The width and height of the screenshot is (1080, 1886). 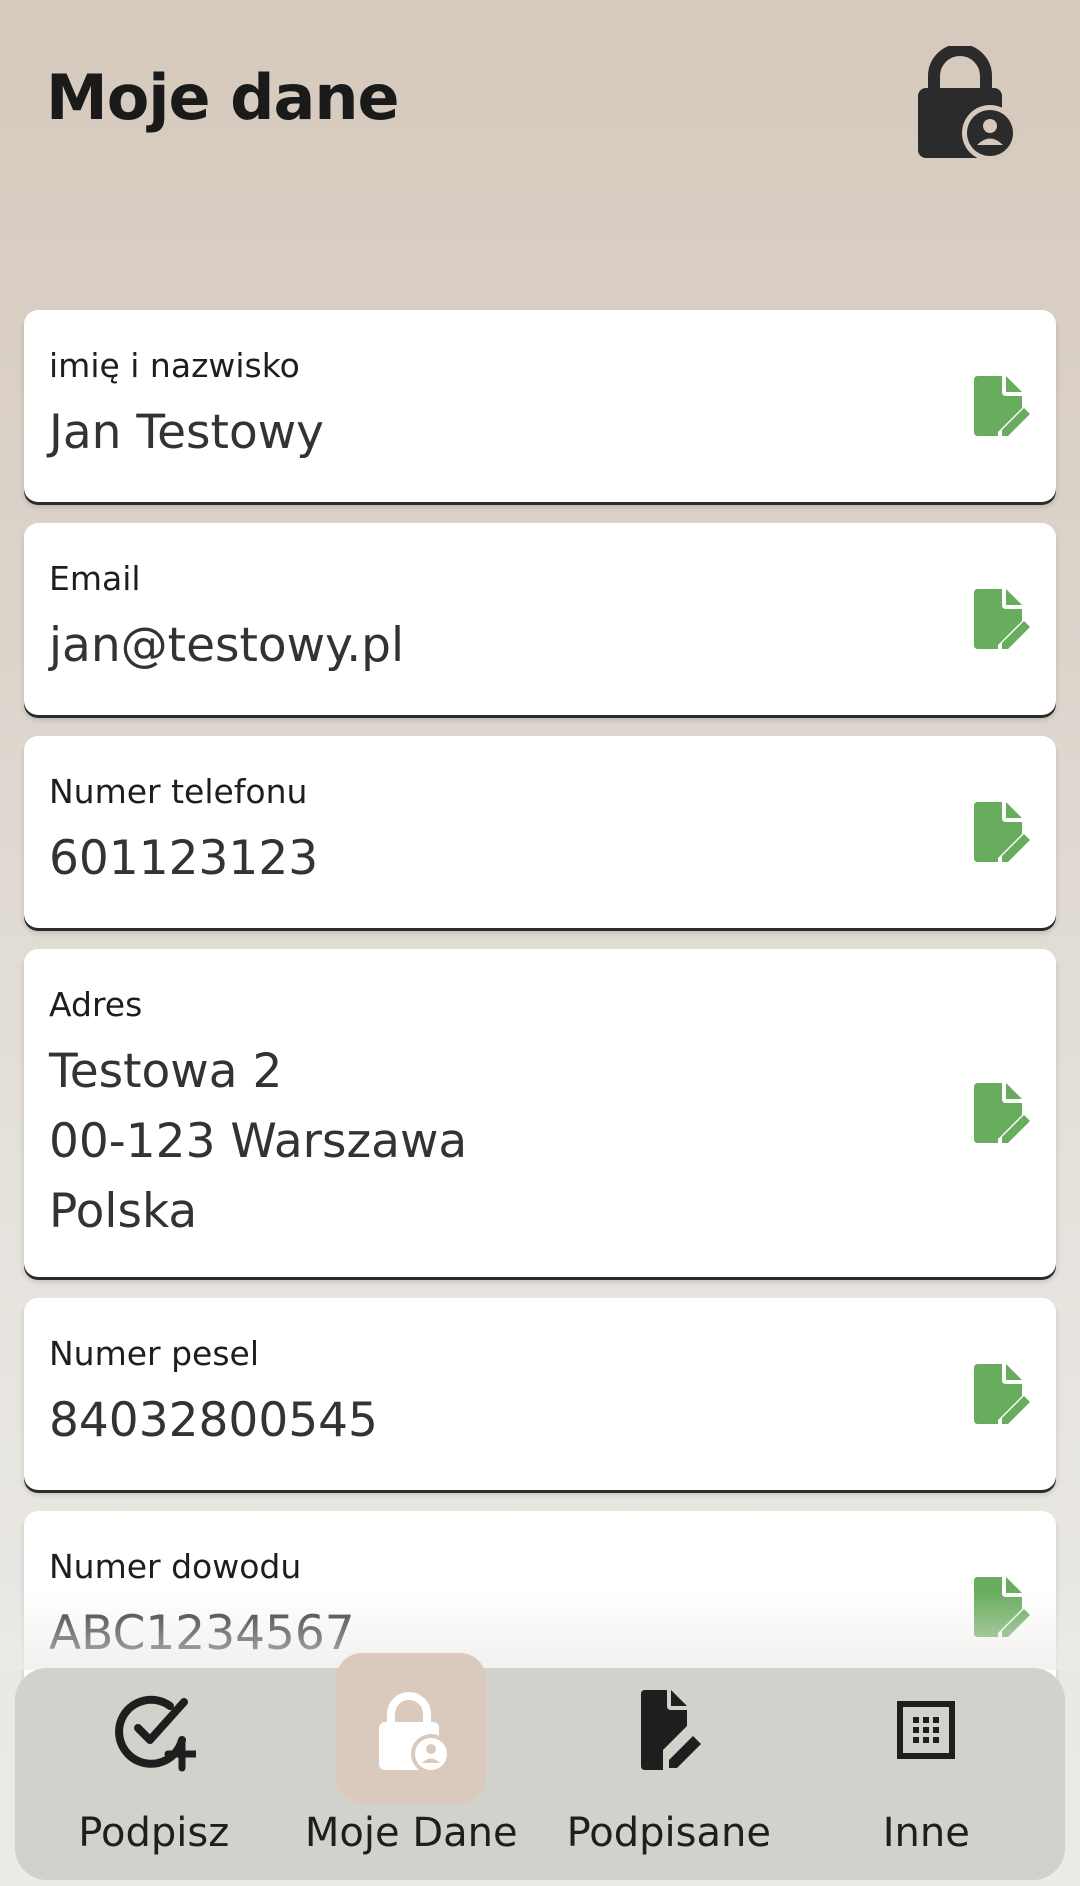 What do you see at coordinates (540, 406) in the screenshot?
I see `field-card-name: imię i nazwisko Jan Testowy` at bounding box center [540, 406].